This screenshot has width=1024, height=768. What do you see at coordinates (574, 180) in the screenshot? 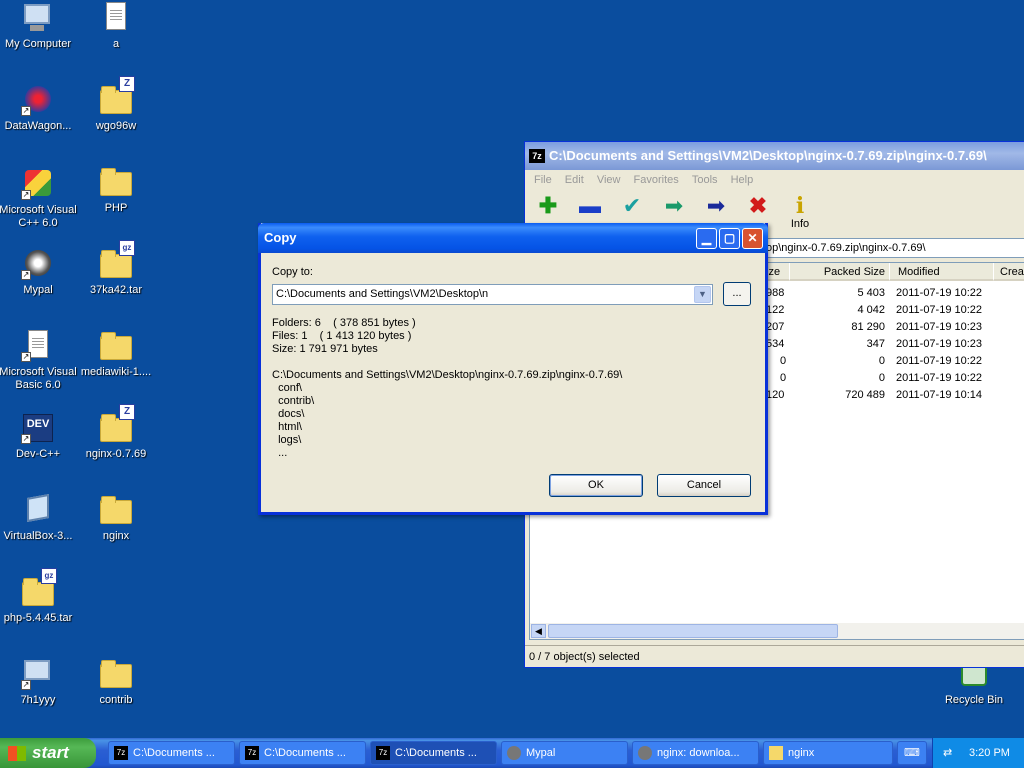
I see `menu-edit: Edit` at bounding box center [574, 180].